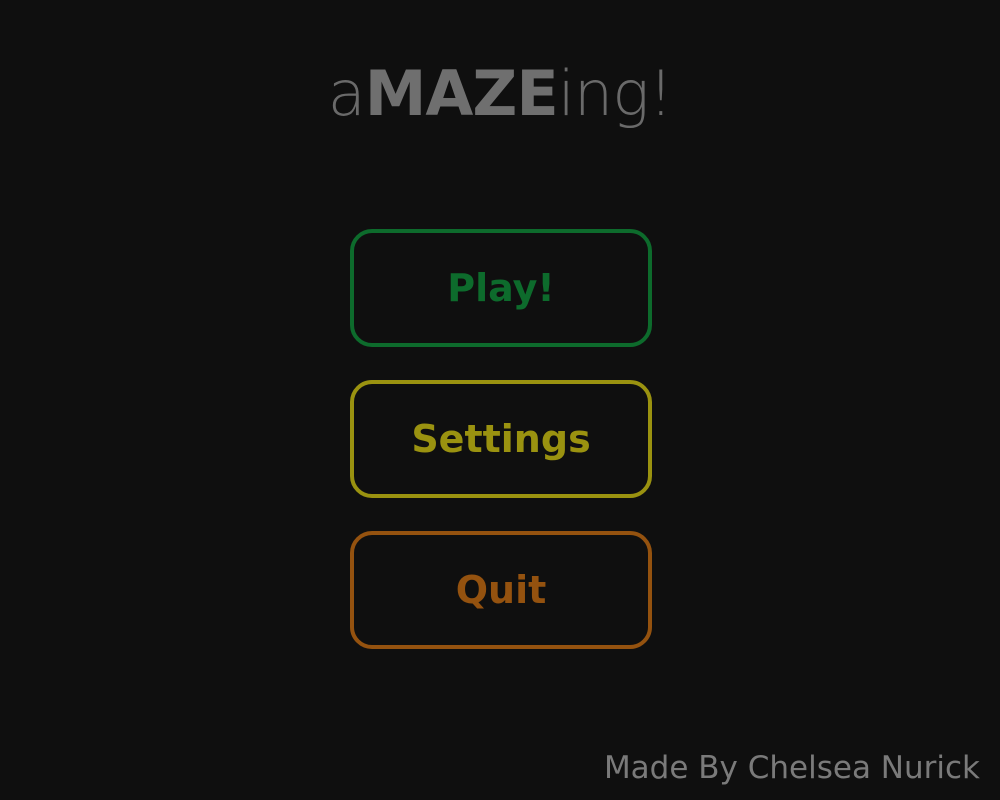 The height and width of the screenshot is (800, 1000). I want to click on author-credit: Made By Chelsea Nurick, so click(791, 768).